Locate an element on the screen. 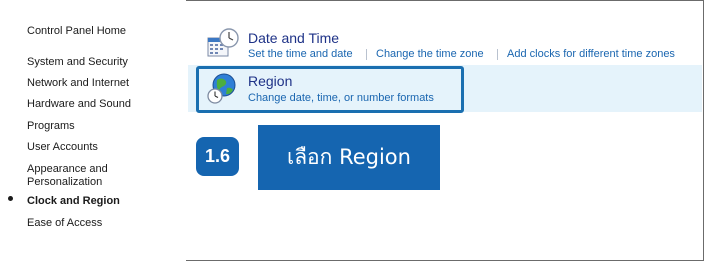 This screenshot has height=261, width=704. sidebar-item-network-and-internet: Network and Internet is located at coordinates (102, 83).